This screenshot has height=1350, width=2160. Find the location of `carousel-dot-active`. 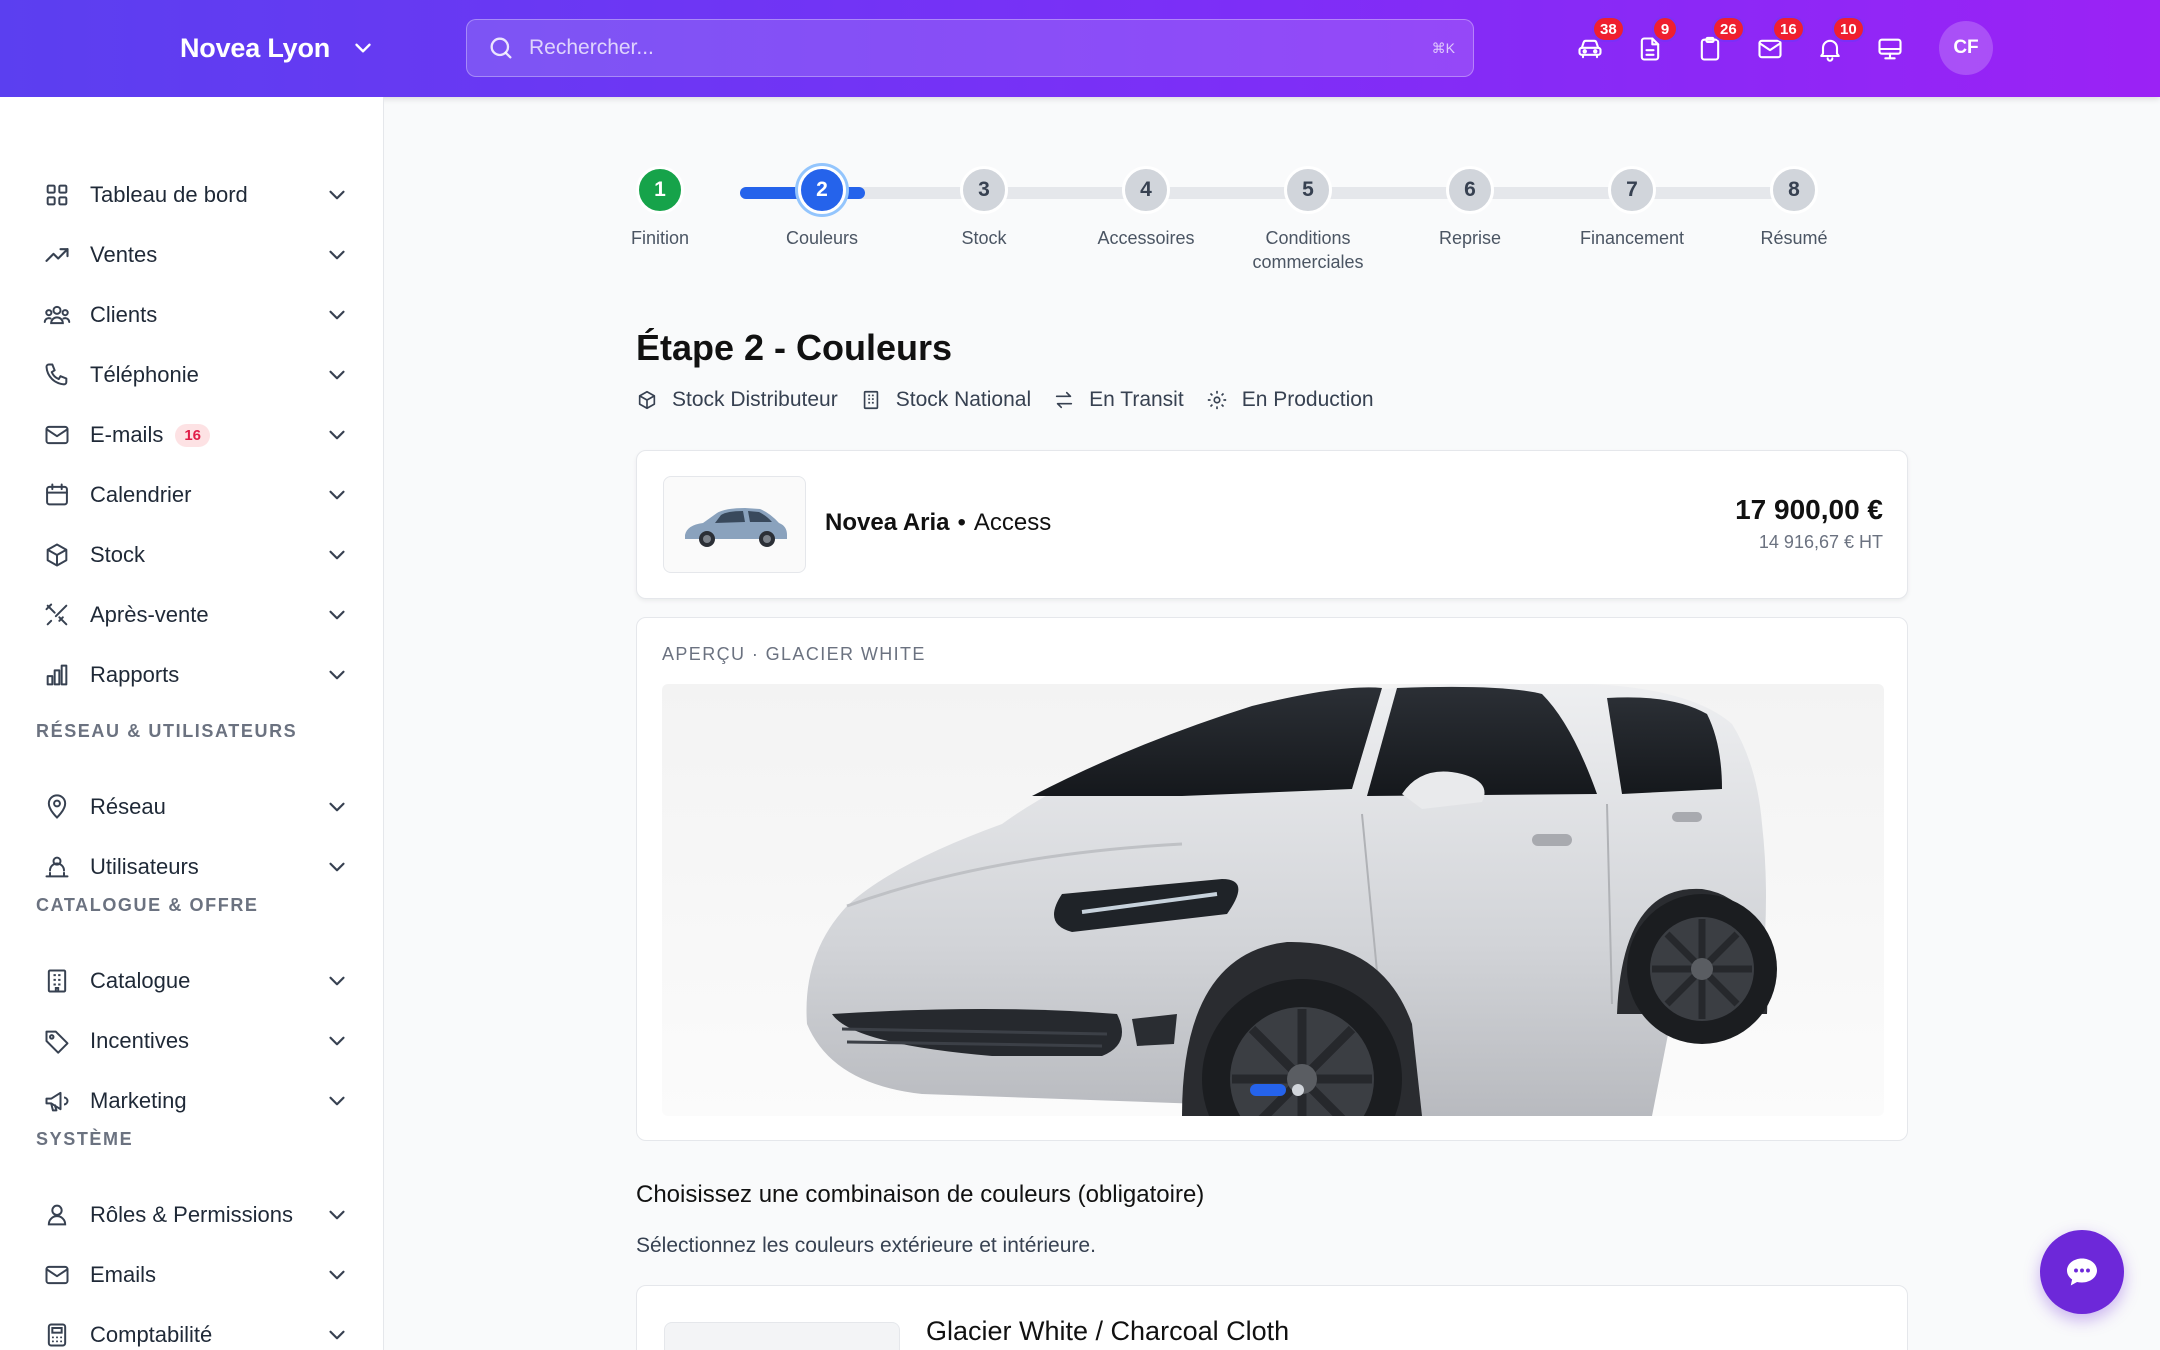

carousel-dot-active is located at coordinates (1268, 1090).